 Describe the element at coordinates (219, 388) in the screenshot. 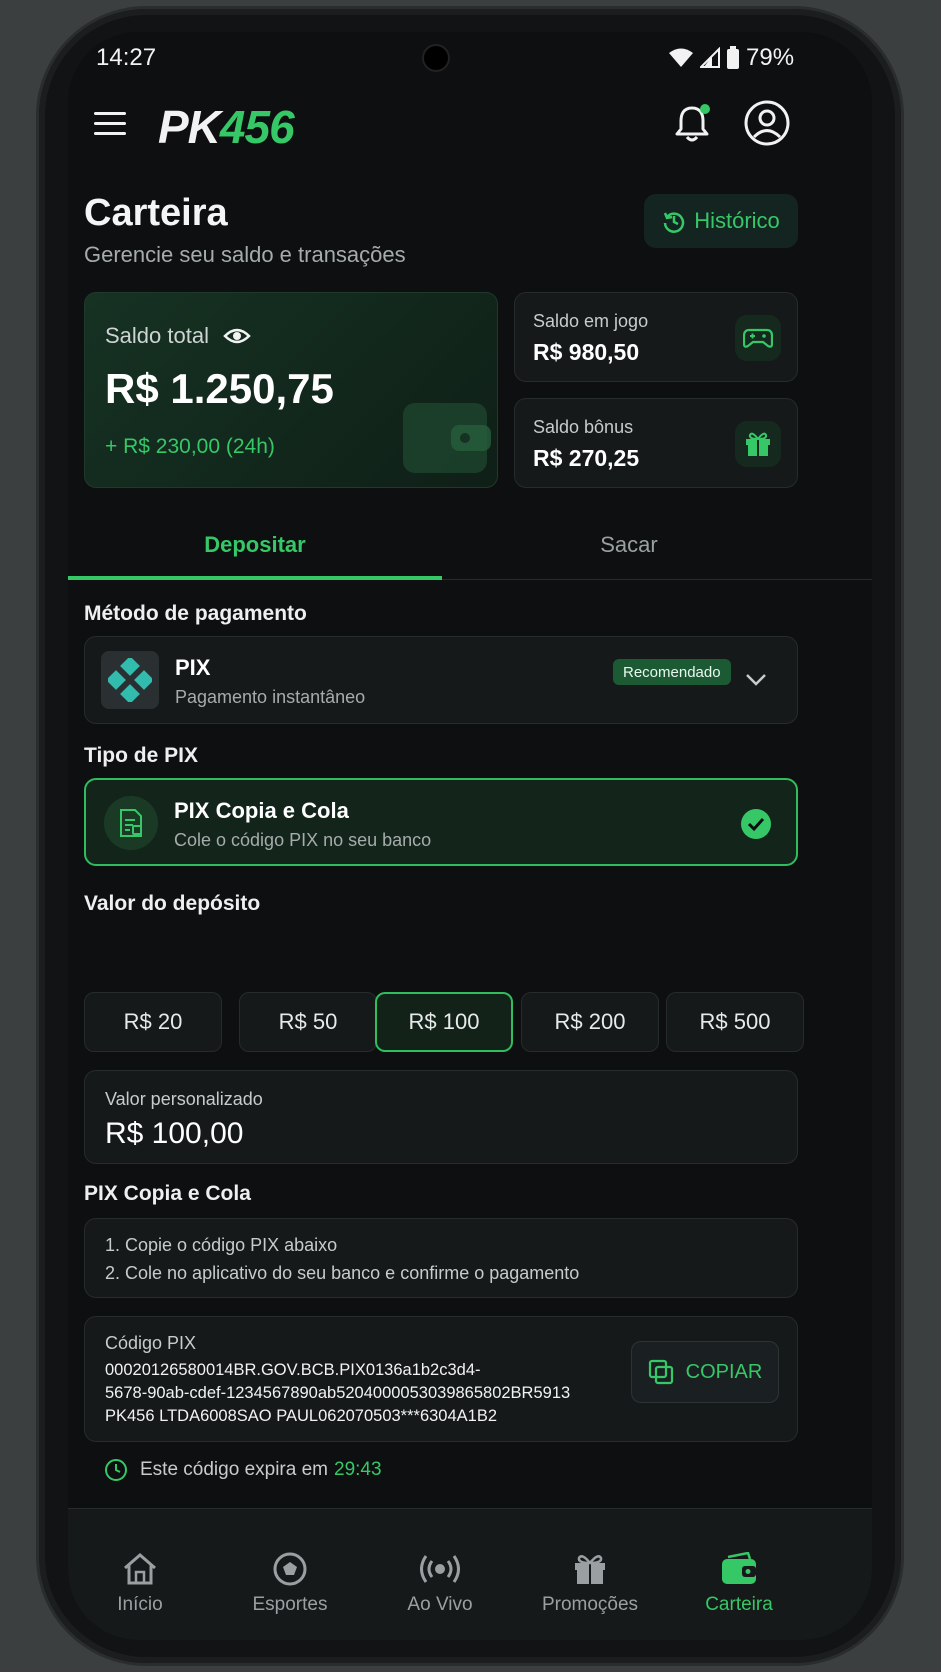

I see `total-balance-value: R$ 1.250,75` at that location.